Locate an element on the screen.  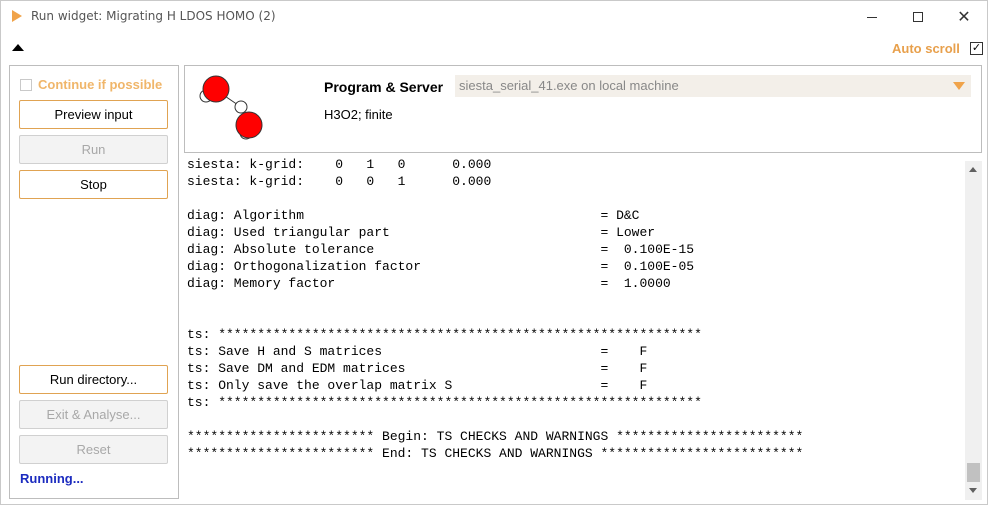
server-select-value: siesta_serial_41.exe on local machine is located at coordinates (569, 85).